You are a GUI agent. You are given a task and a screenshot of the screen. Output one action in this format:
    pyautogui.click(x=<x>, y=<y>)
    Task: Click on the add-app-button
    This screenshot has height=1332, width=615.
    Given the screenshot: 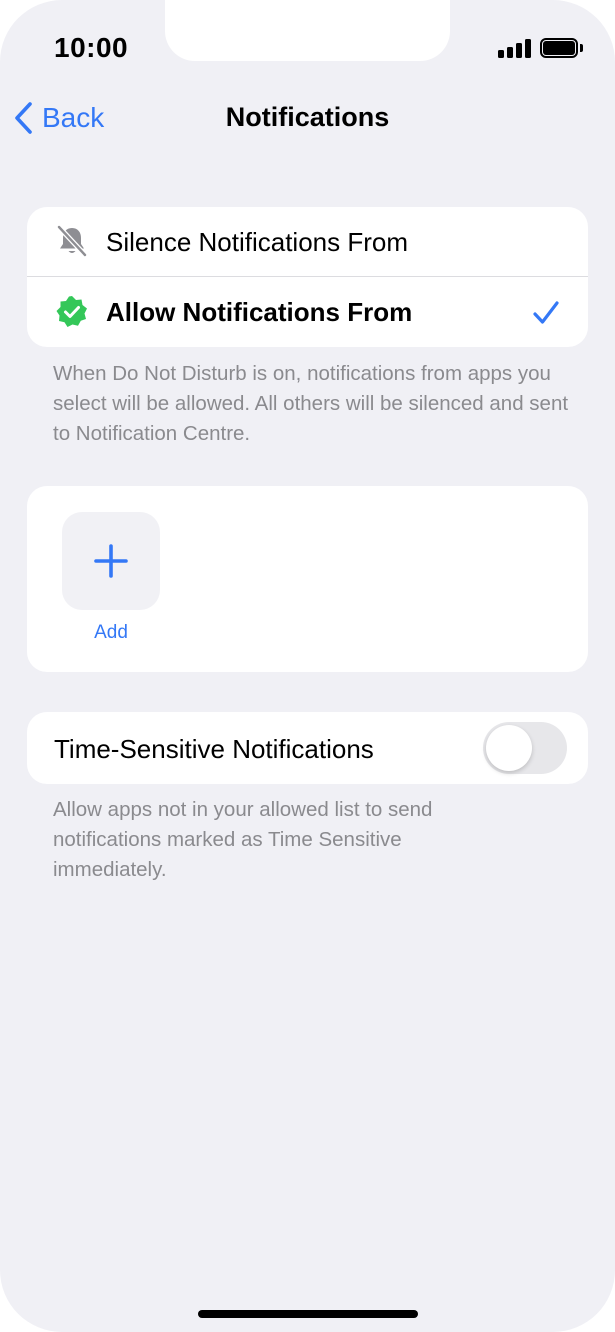 What is the action you would take?
    pyautogui.click(x=111, y=561)
    